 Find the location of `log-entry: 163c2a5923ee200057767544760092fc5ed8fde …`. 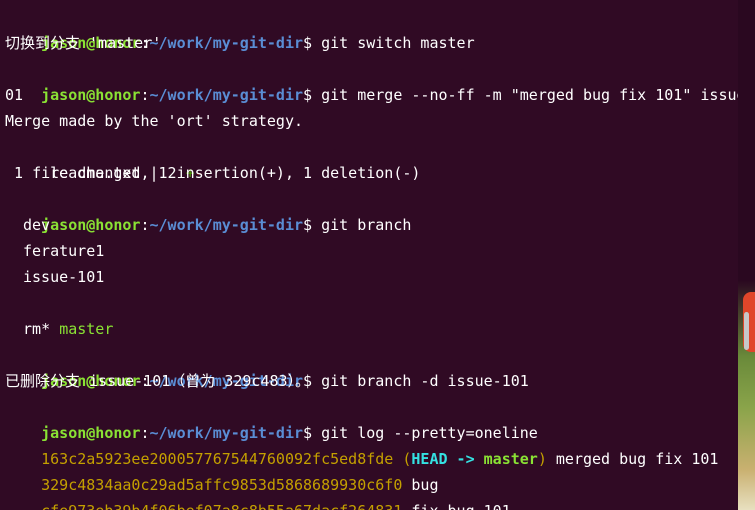

log-entry: 163c2a5923ee200057767544760092fc5ed8fde … is located at coordinates (361, 444).